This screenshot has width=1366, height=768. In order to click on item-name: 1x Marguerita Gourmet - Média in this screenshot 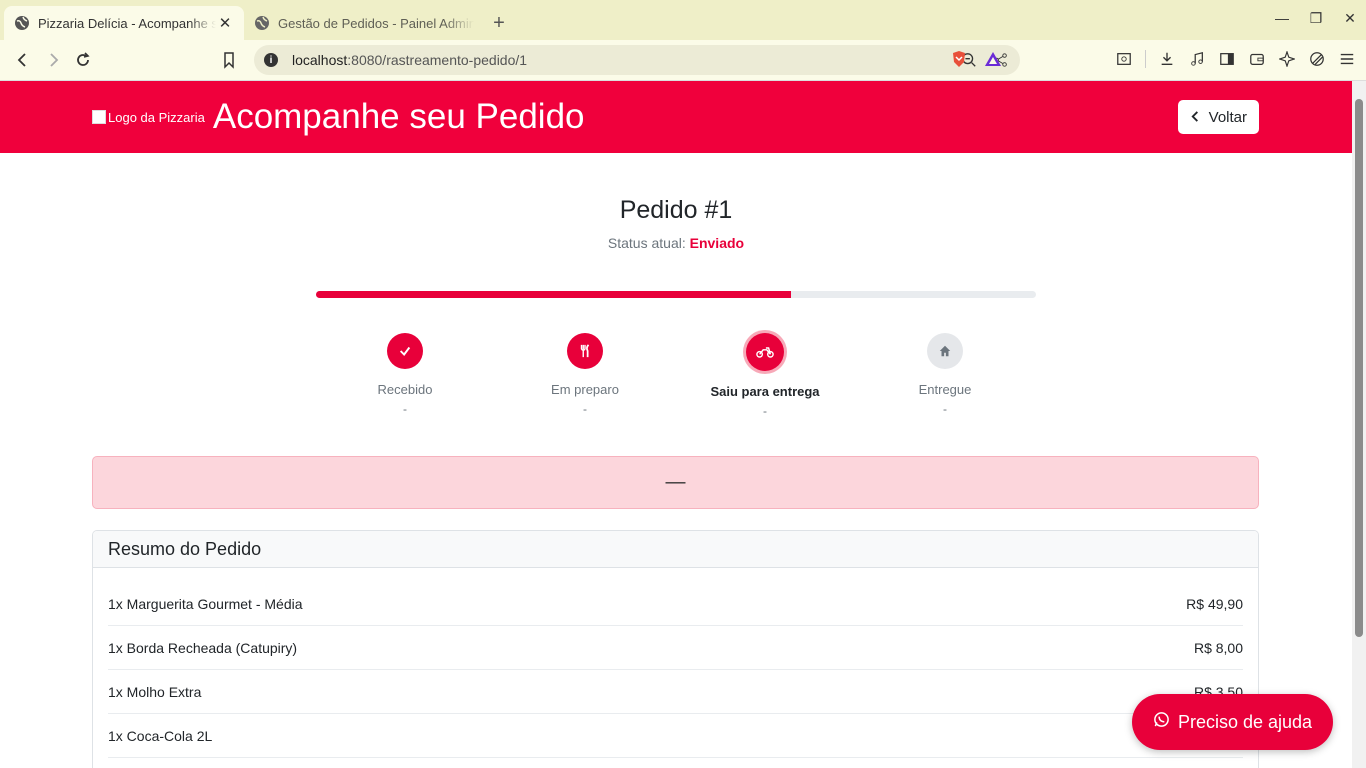, I will do `click(205, 603)`.